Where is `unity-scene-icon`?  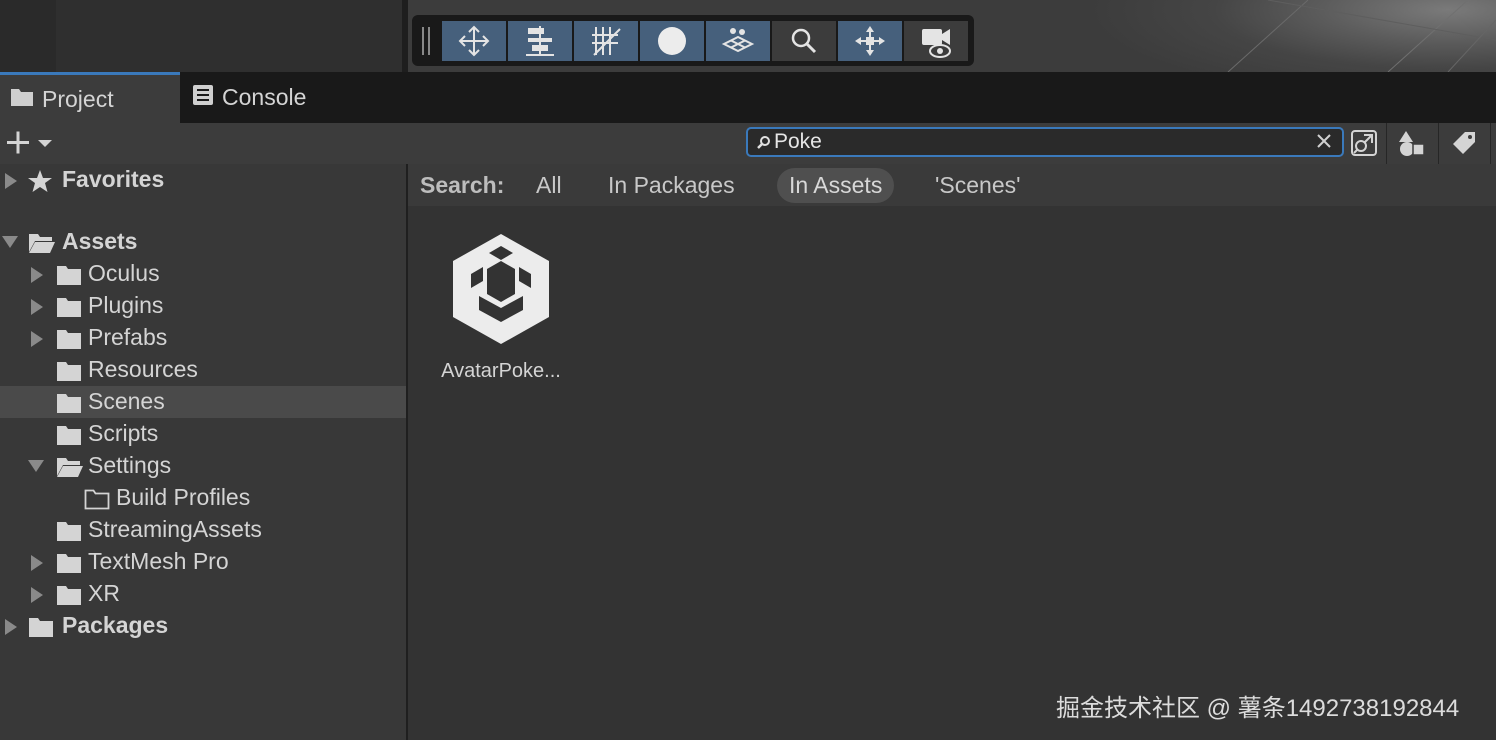
unity-scene-icon is located at coordinates (501, 289).